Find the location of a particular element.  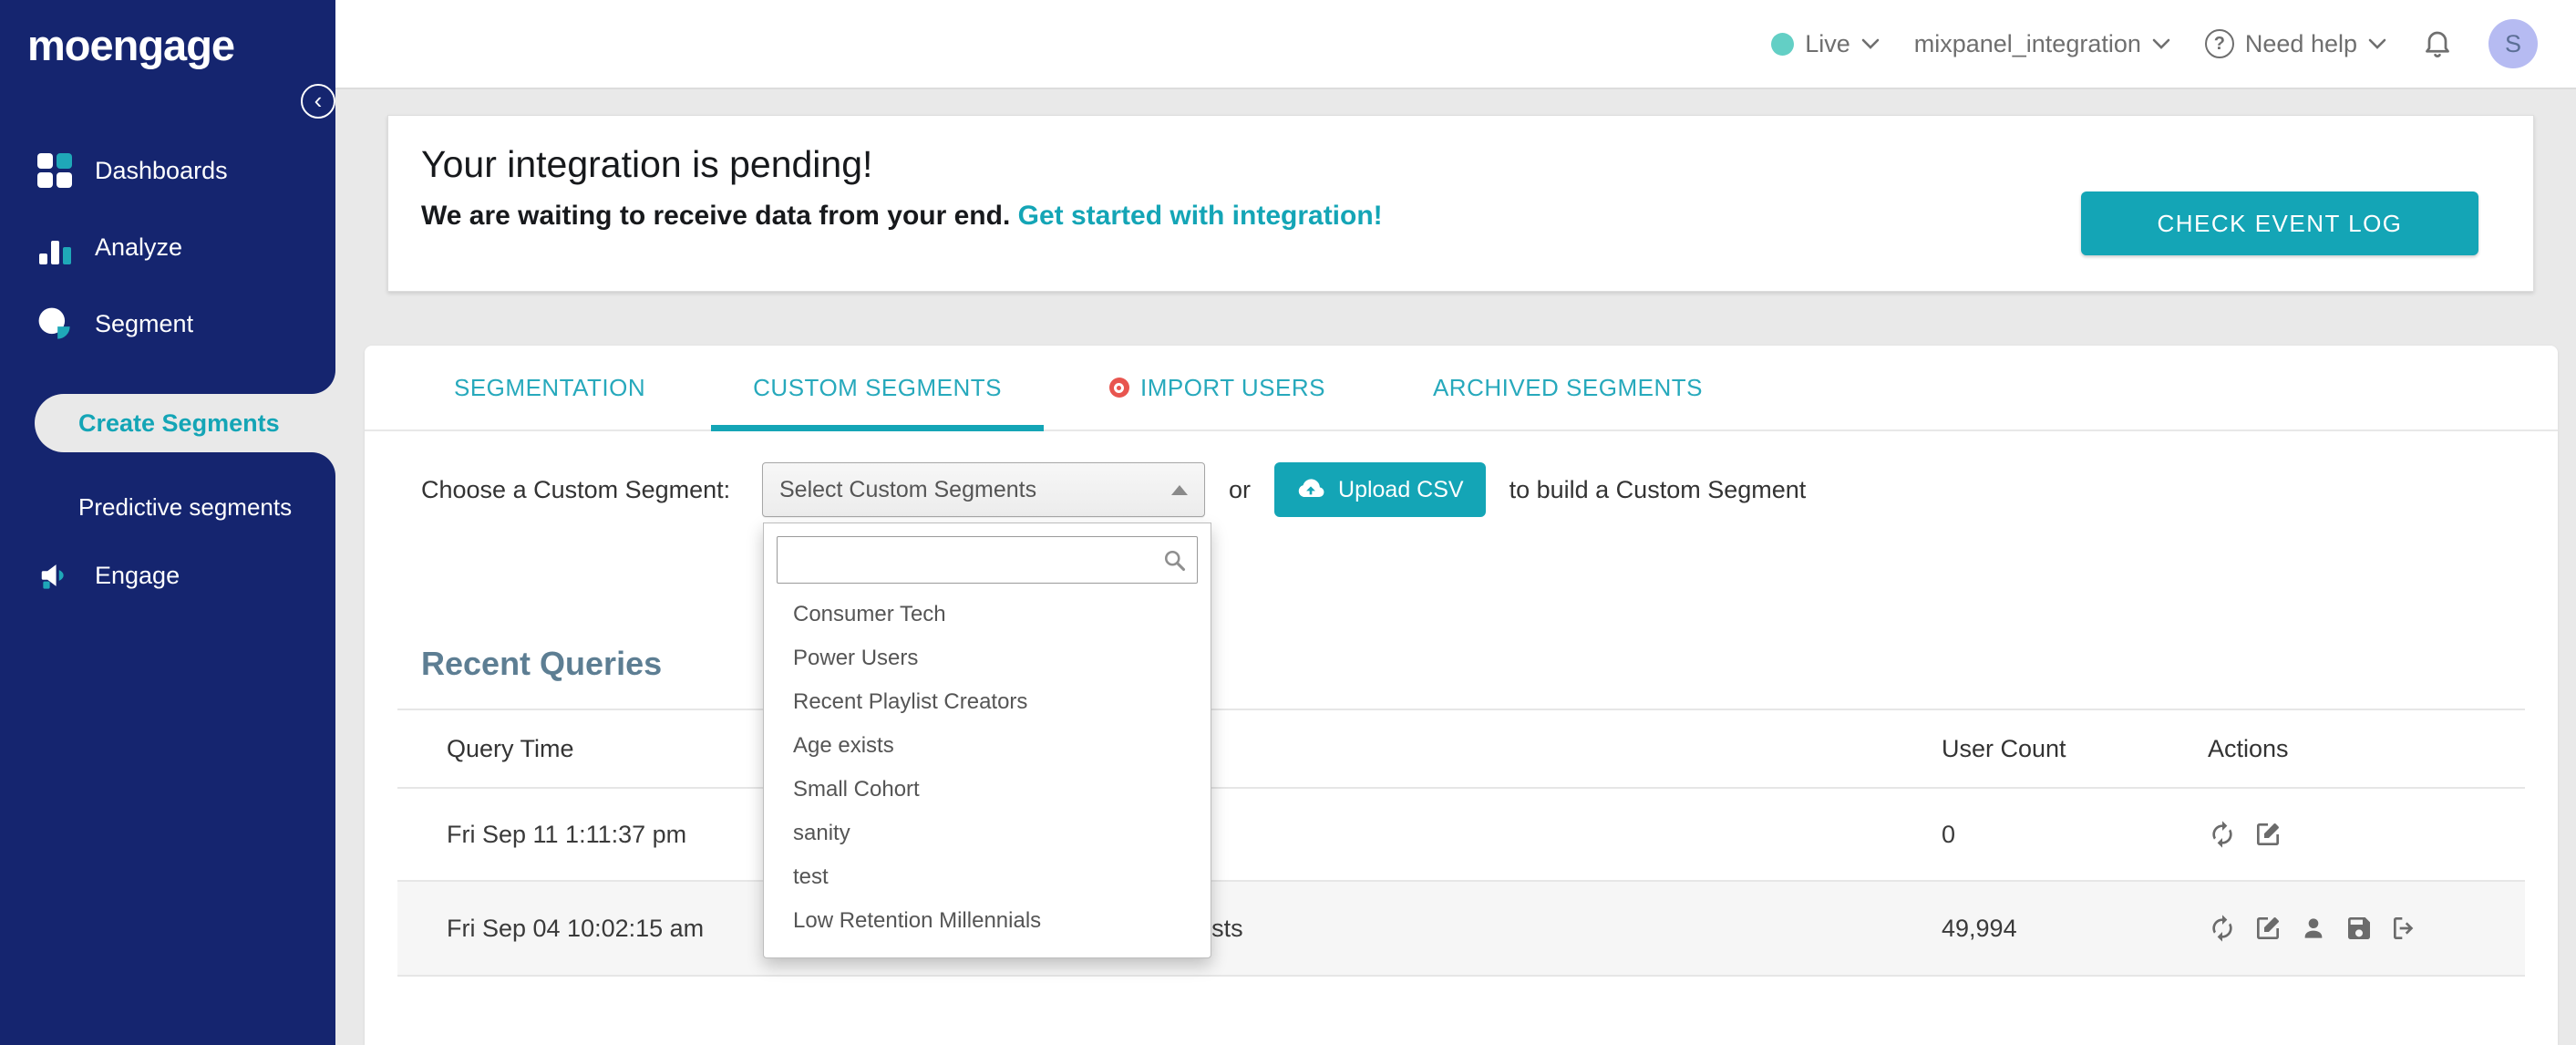

sidebar-item-label: Engage is located at coordinates (137, 575).